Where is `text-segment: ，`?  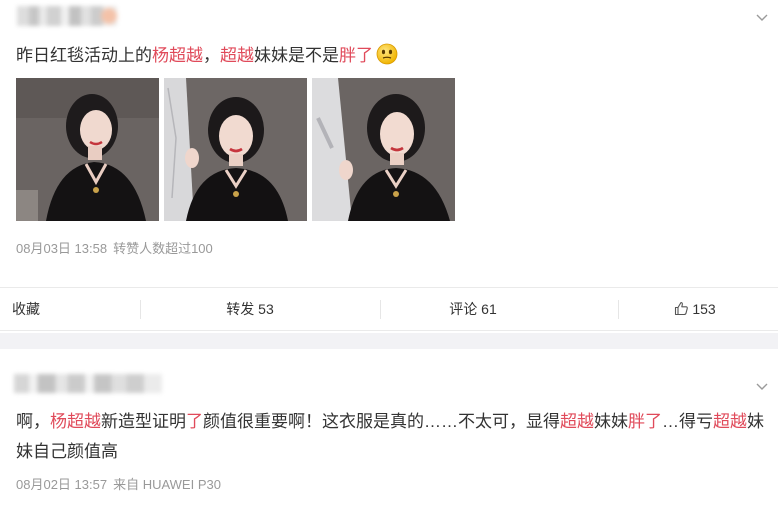 text-segment: ， is located at coordinates (211, 55).